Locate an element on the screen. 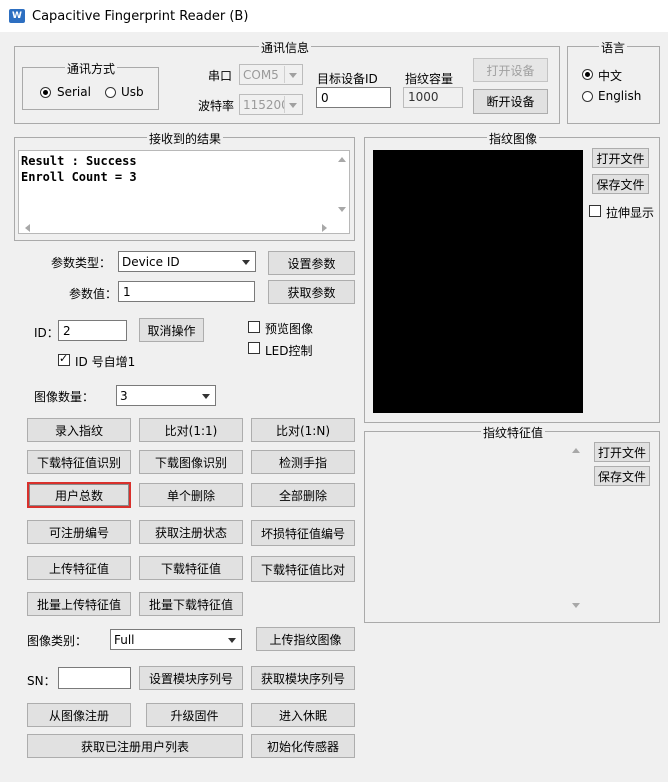 This screenshot has width=668, height=782. stretch-display-label: 拉伸显示 is located at coordinates (630, 212).